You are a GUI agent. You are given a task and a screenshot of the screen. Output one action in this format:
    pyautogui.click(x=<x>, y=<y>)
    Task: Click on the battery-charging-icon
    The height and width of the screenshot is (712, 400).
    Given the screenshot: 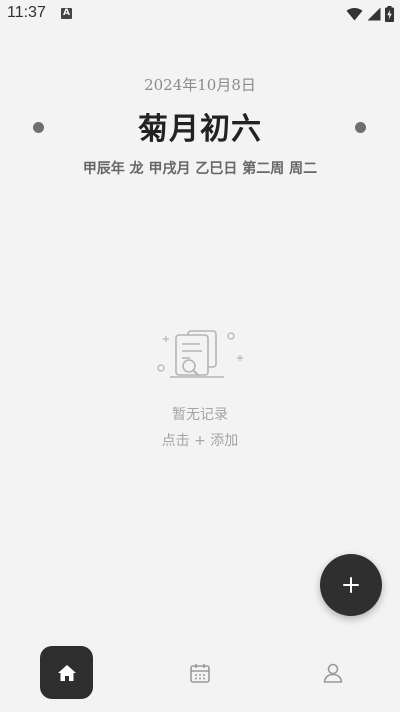 What is the action you would take?
    pyautogui.click(x=389, y=14)
    